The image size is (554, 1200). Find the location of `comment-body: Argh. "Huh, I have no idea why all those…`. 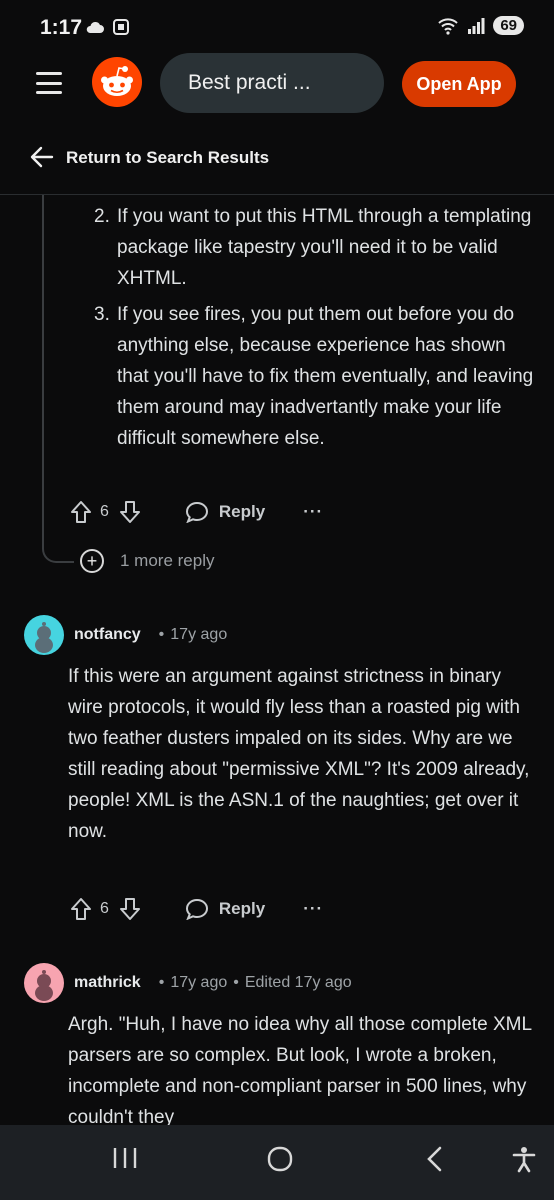

comment-body: Argh. "Huh, I have no idea why all those… is located at coordinates (300, 1069).